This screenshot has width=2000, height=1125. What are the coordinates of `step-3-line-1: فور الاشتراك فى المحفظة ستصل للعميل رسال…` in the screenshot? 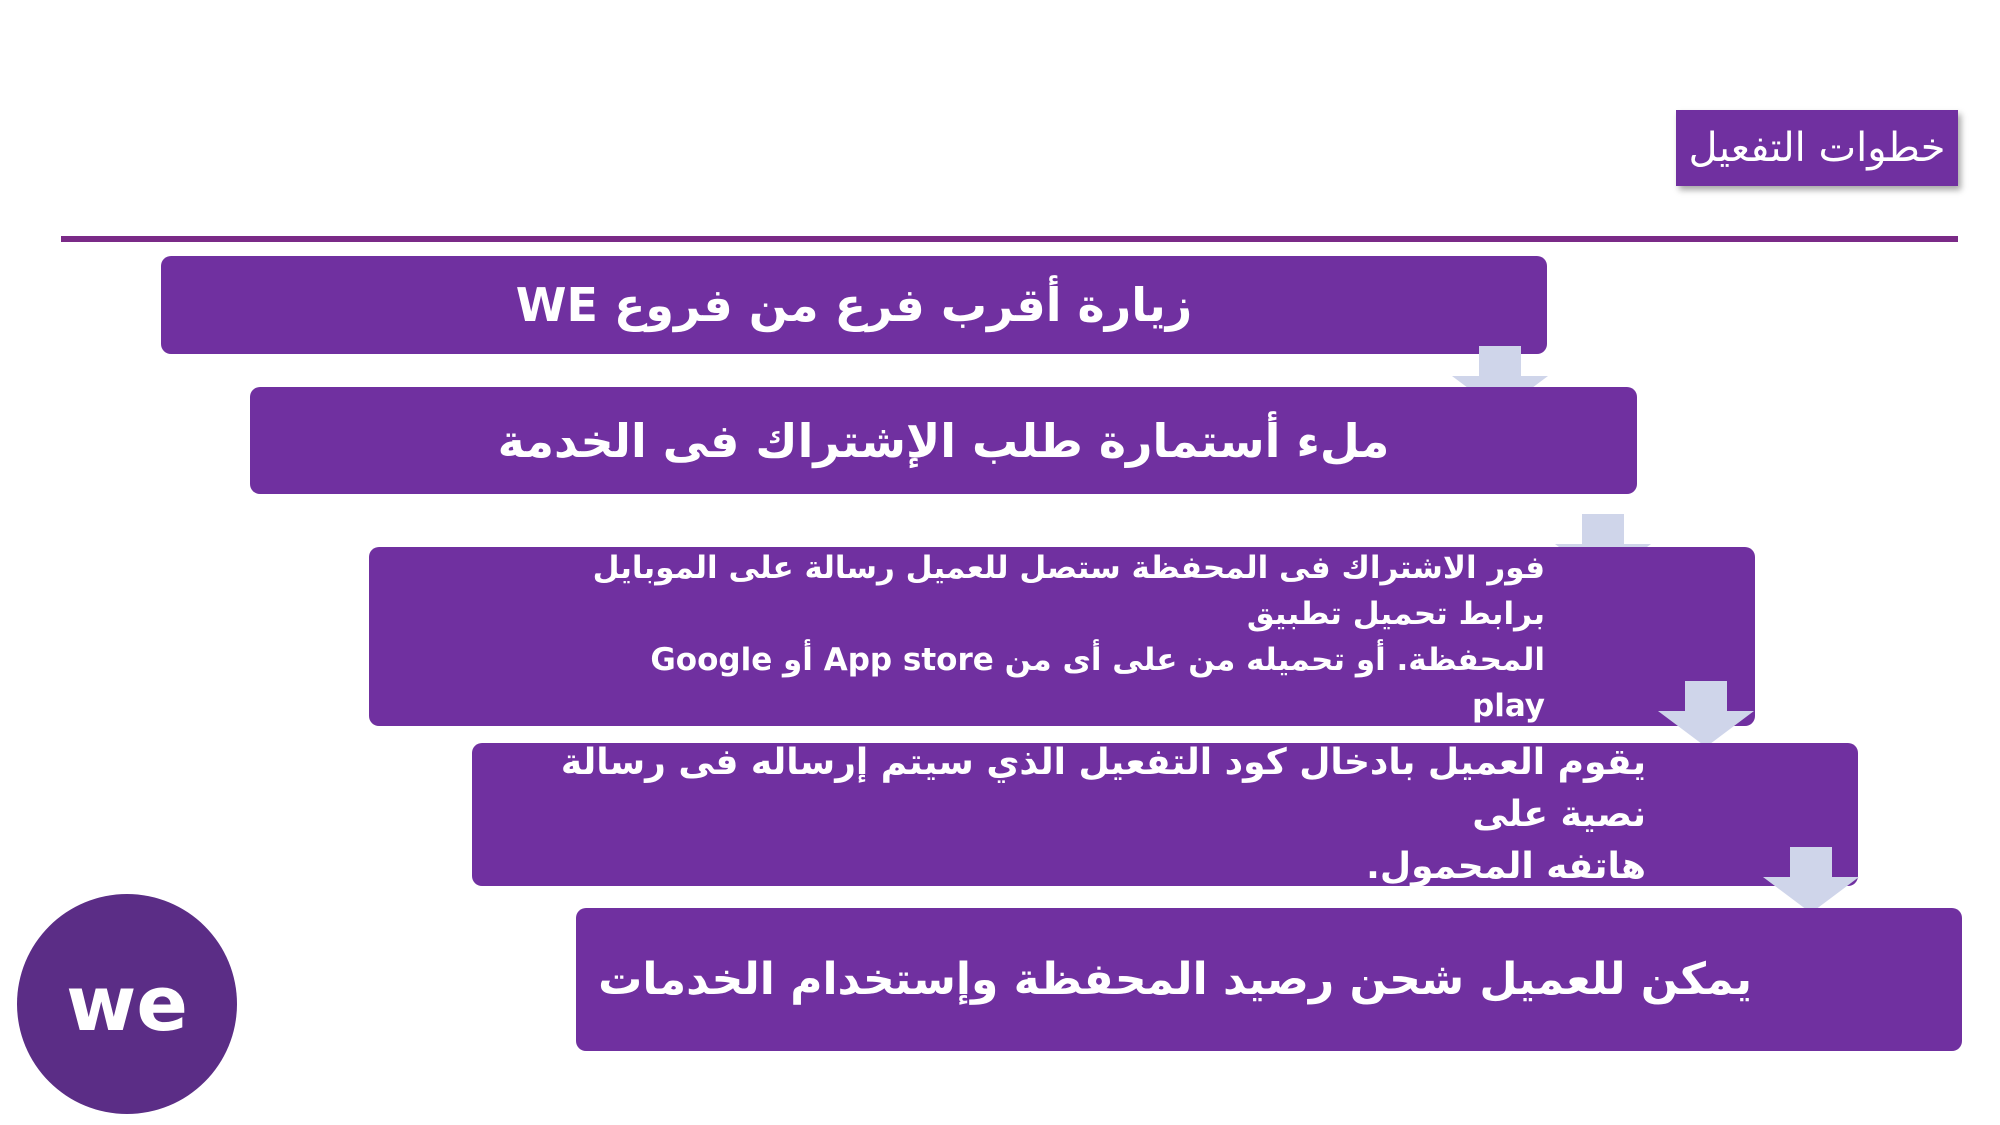 It's located at (1068, 590).